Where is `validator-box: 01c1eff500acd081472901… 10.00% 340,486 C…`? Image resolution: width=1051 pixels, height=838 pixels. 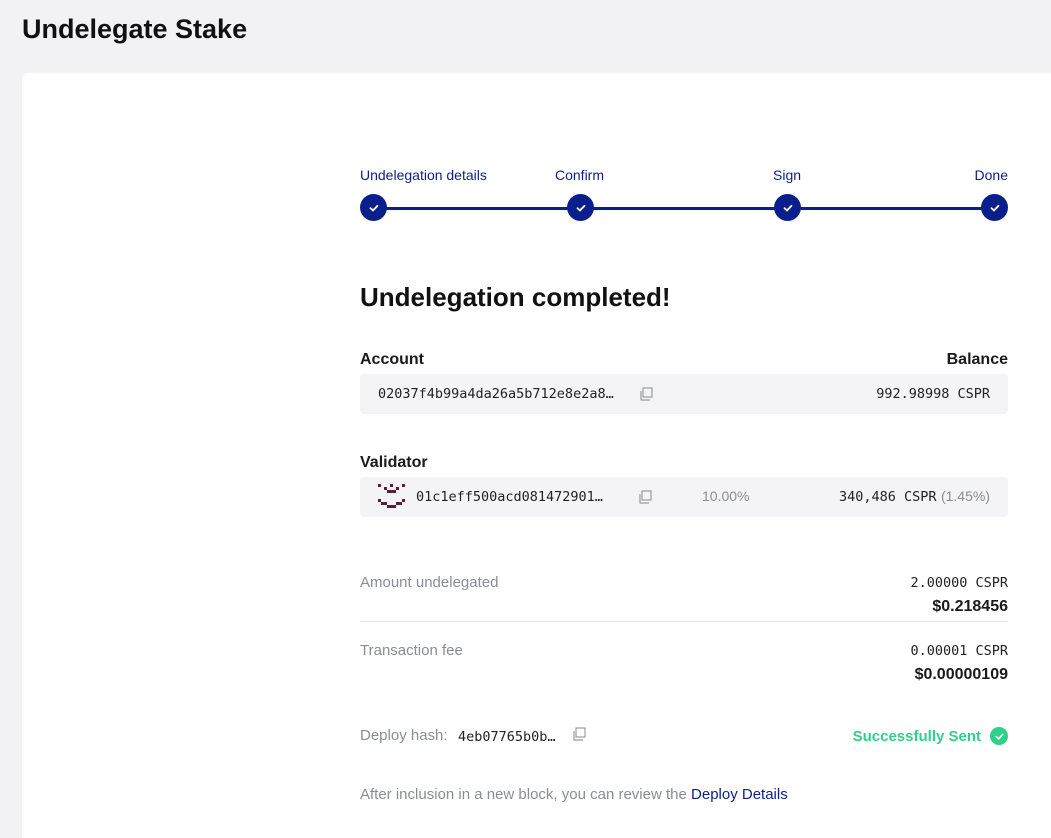 validator-box: 01c1eff500acd081472901… 10.00% 340,486 C… is located at coordinates (684, 497).